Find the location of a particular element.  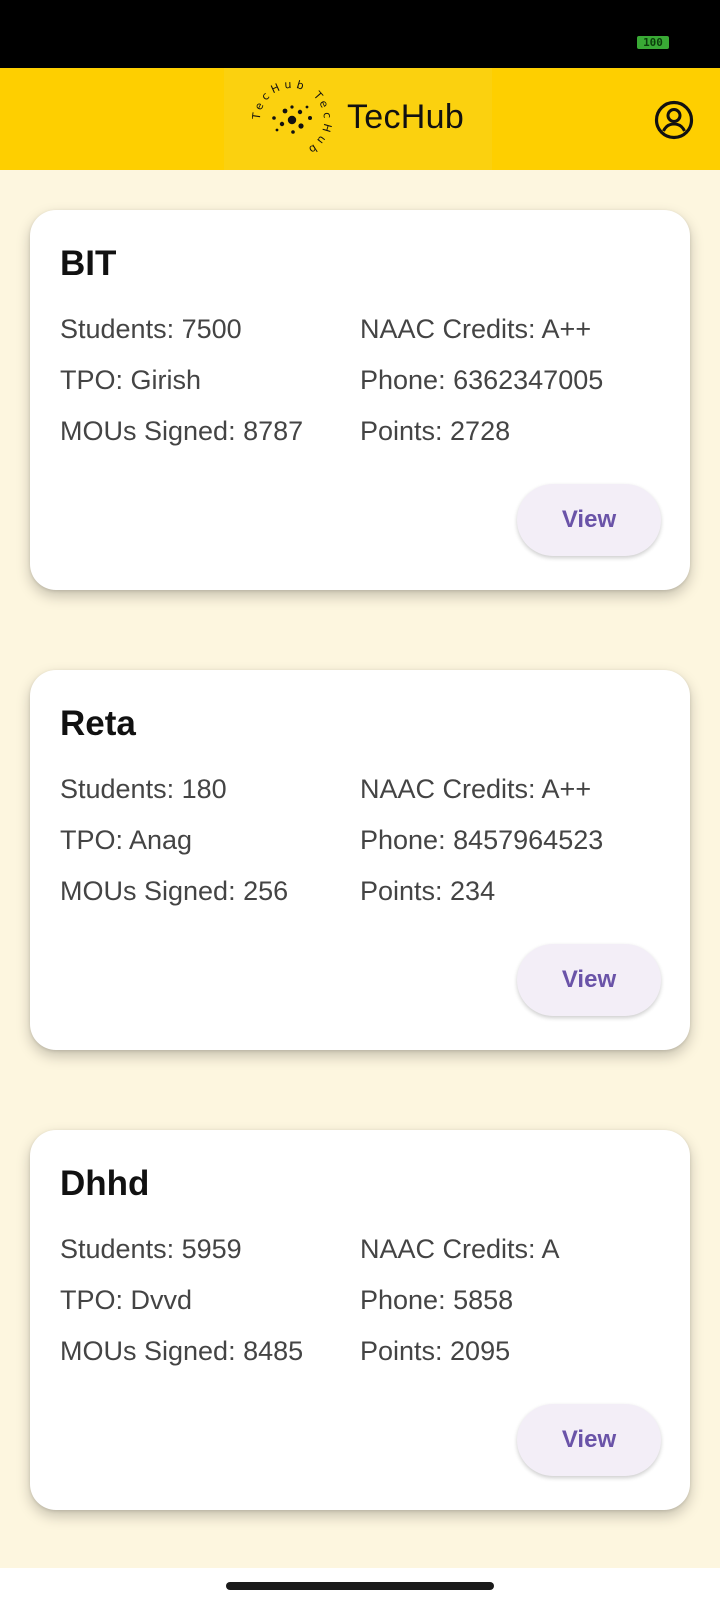

brand-name: TecHub is located at coordinates (406, 117).